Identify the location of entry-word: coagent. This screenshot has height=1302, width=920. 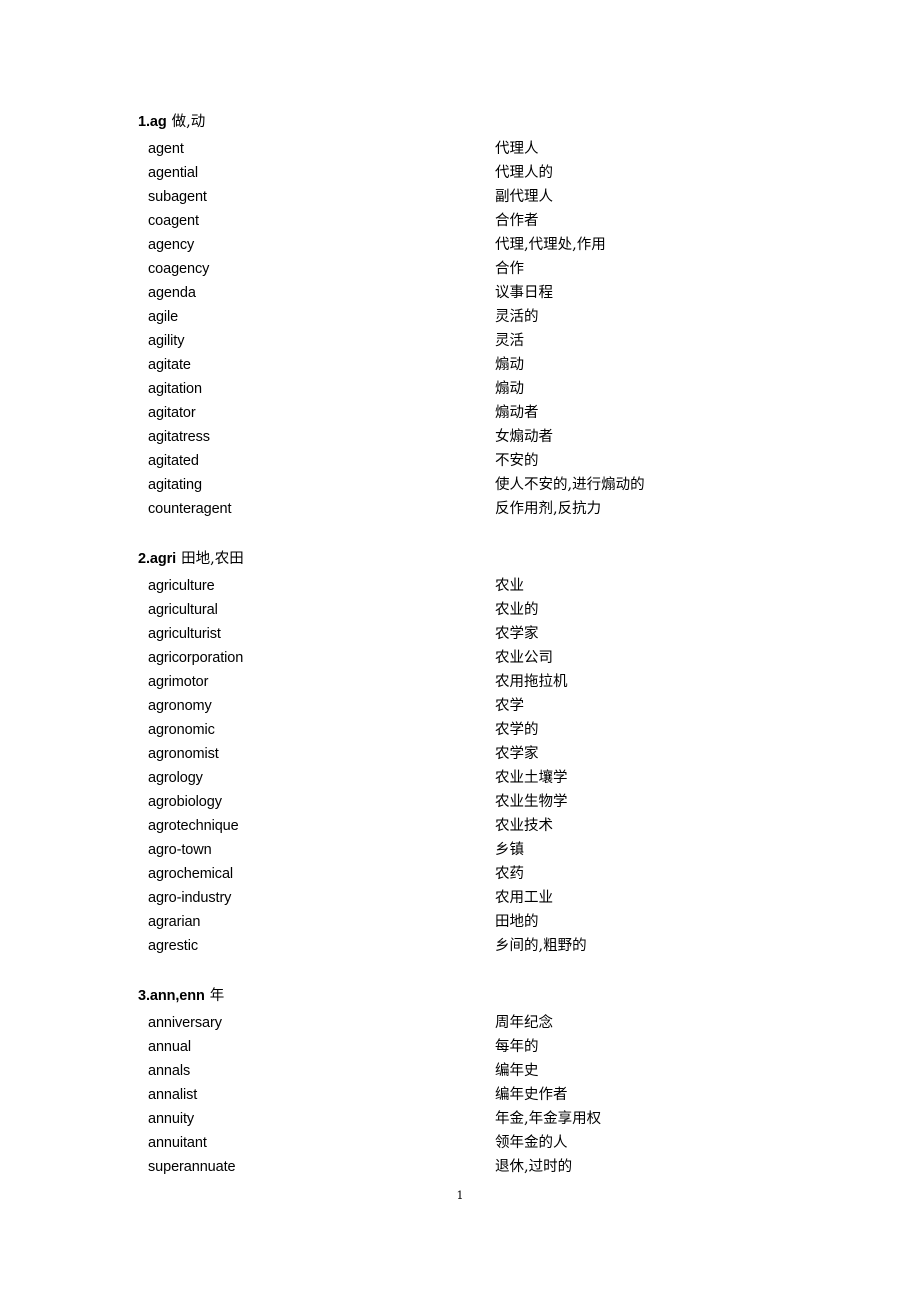
(173, 221).